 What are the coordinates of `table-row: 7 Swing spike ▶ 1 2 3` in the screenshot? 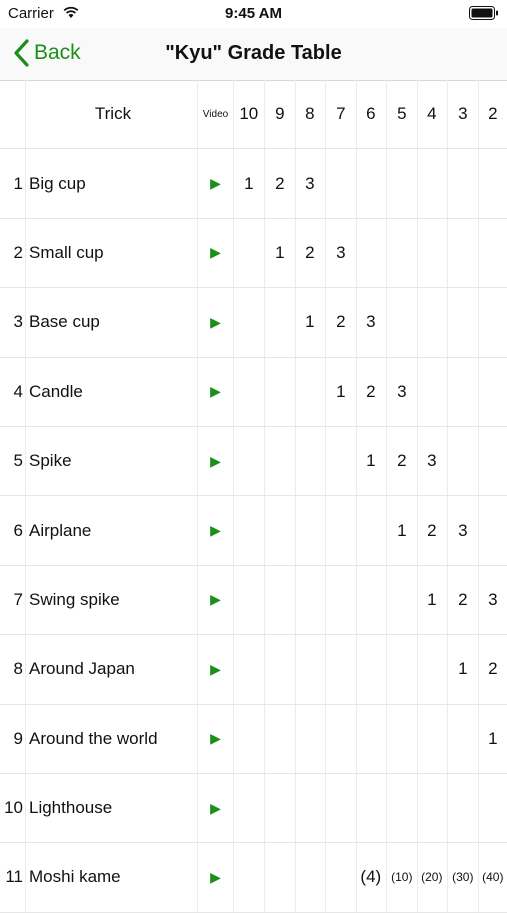 It's located at (253, 600).